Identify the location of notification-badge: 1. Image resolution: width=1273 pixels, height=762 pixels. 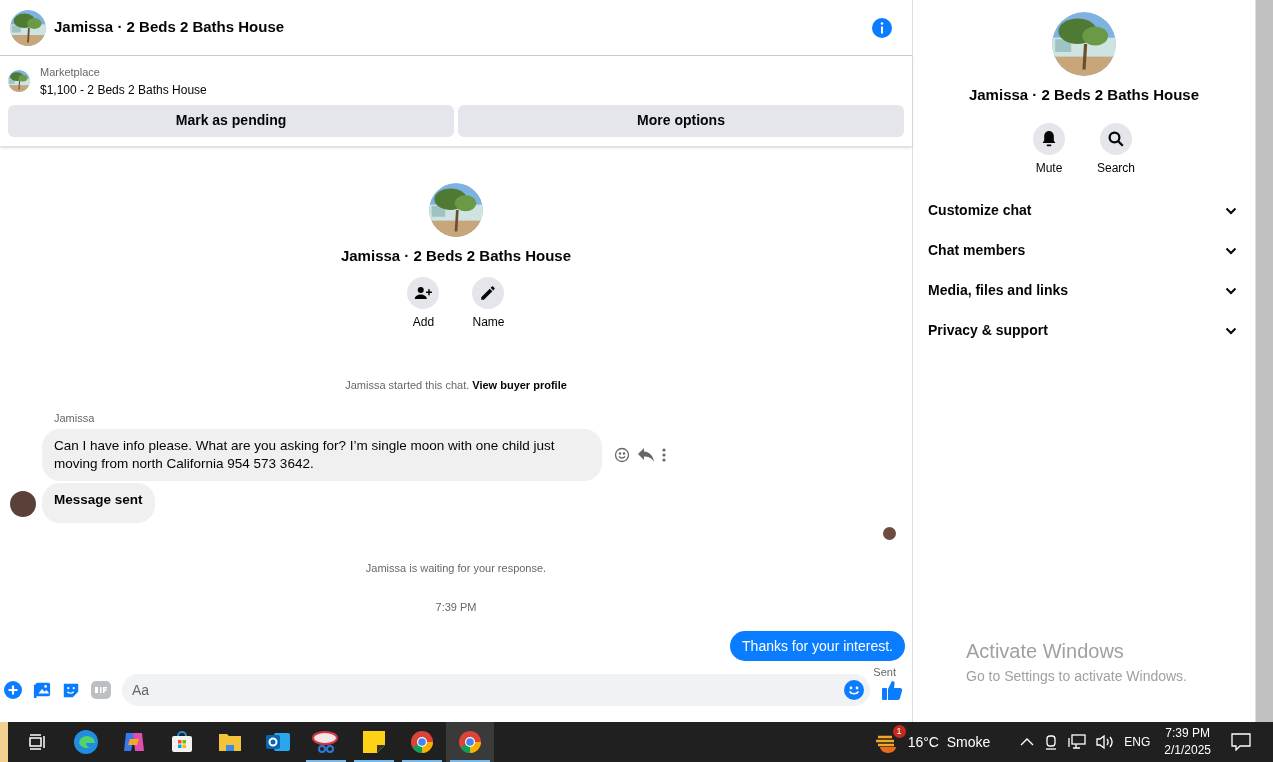
(899, 731).